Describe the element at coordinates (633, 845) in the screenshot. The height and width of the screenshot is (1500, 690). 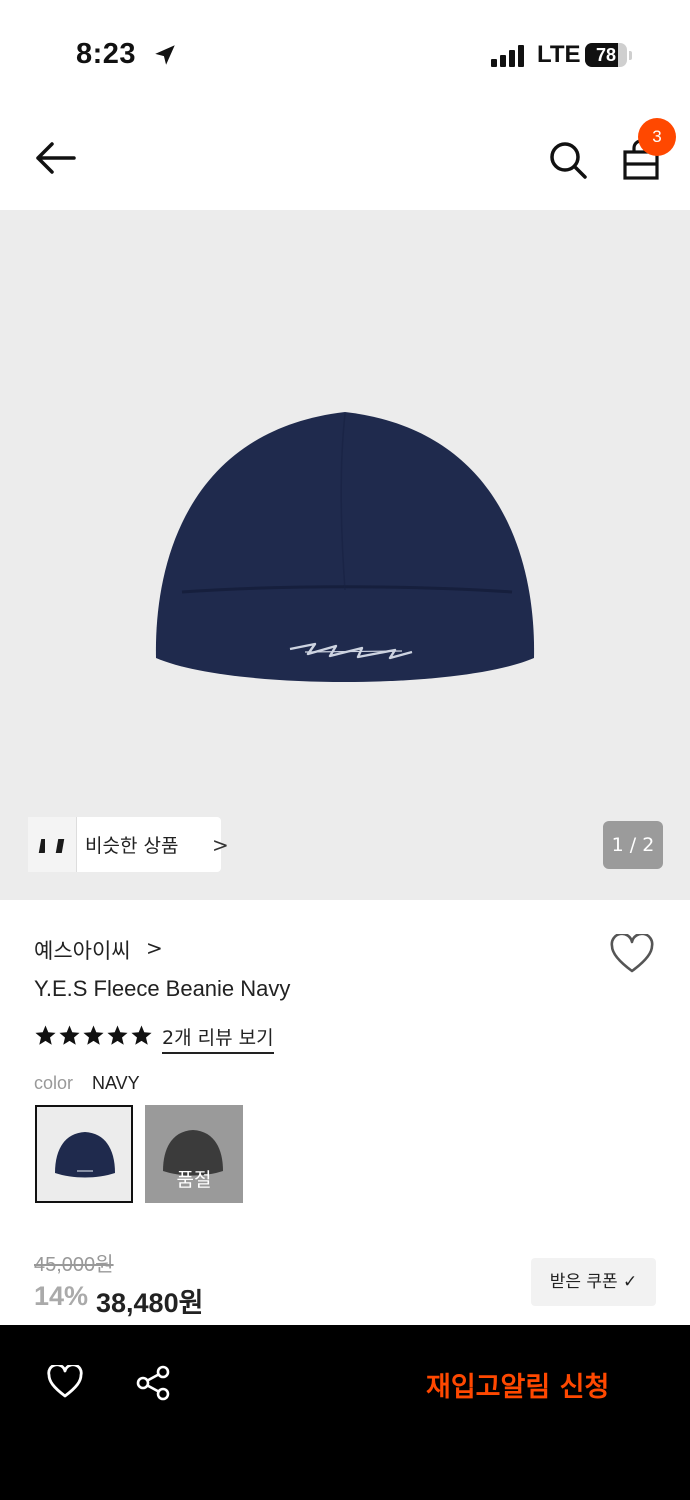
I see `image-page-counter: 1 / 2` at that location.